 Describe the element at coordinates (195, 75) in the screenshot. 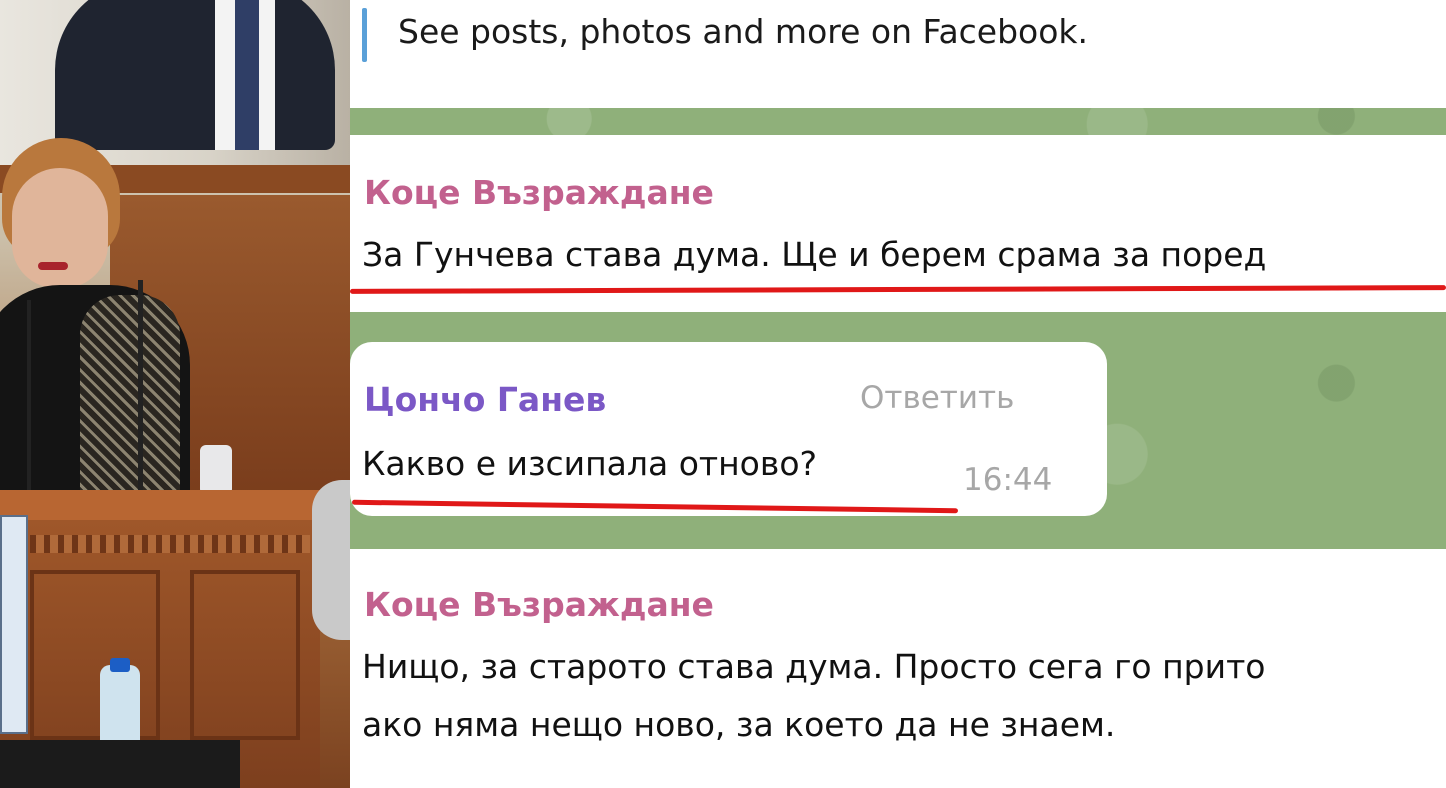

I see `photo-background-man` at that location.